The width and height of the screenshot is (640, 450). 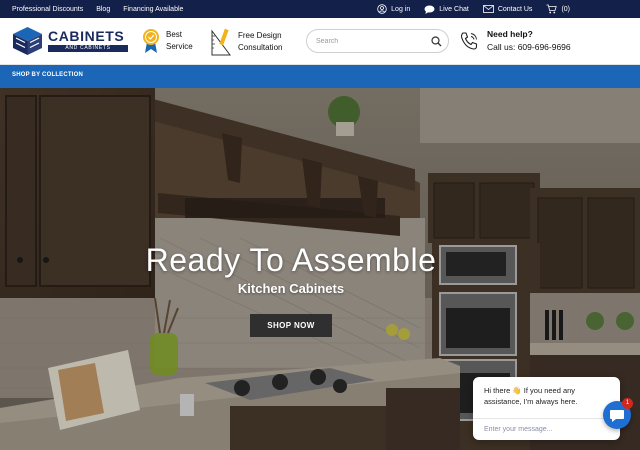 I want to click on help-contact: Need help? Call us: 609-696-9696, so click(x=515, y=40).